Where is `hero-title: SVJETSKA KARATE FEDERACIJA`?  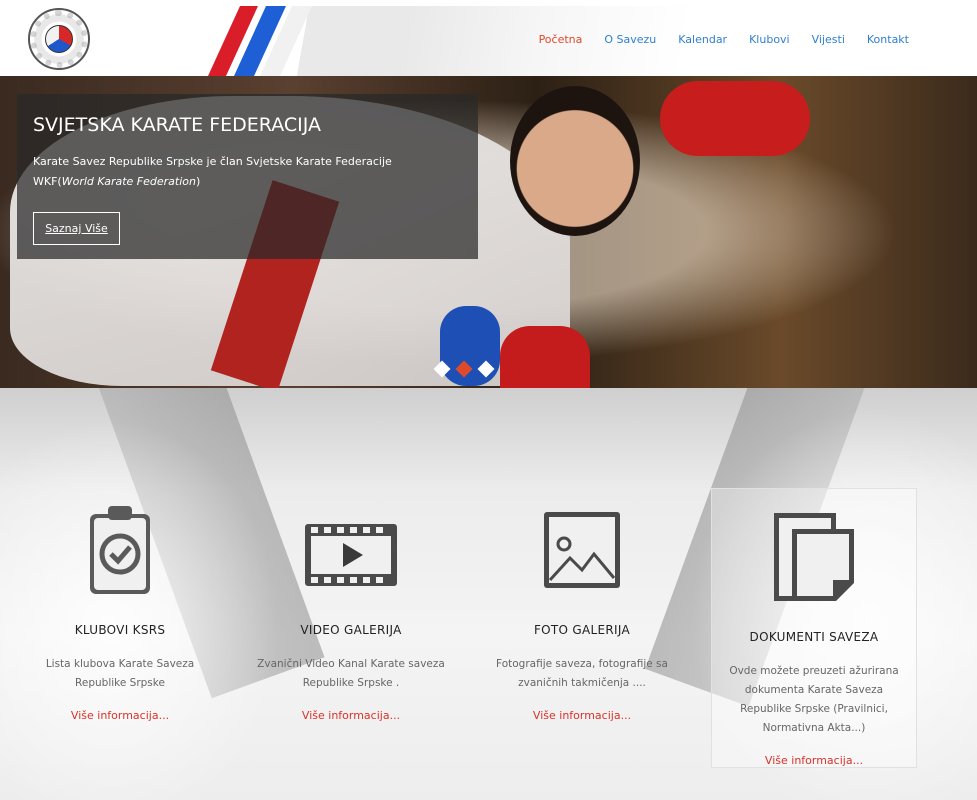 hero-title: SVJETSKA KARATE FEDERACIJA is located at coordinates (177, 125).